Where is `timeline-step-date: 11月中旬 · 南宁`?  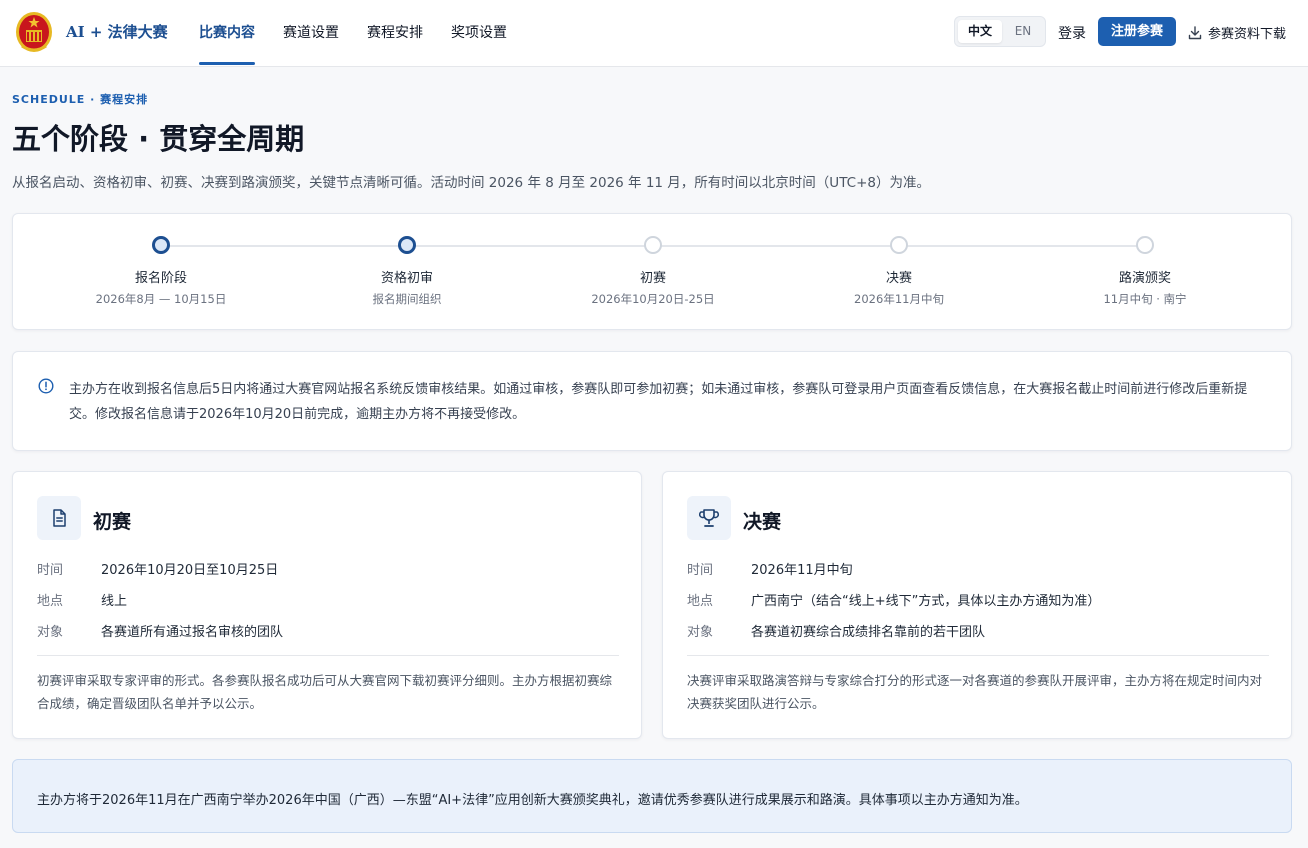 timeline-step-date: 11月中旬 · 南宁 is located at coordinates (1145, 299).